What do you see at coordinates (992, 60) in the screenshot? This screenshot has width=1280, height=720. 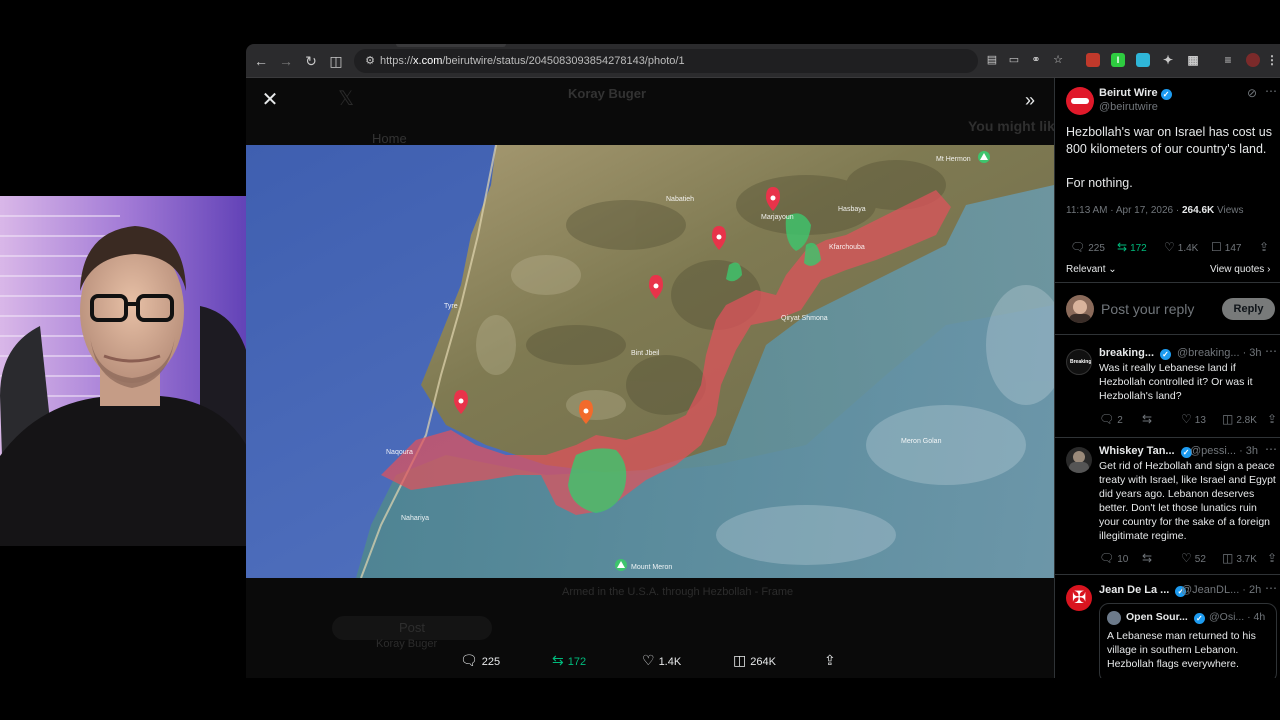 I see `translate-icon: ▤` at bounding box center [992, 60].